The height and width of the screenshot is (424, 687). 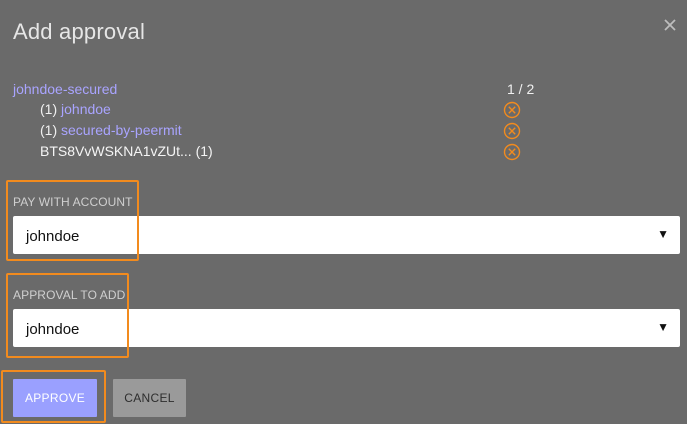 I want to click on authority-account-link: johndoe-secured, so click(x=65, y=89).